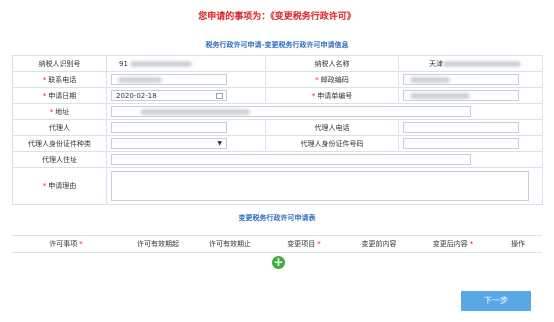 This screenshot has height=322, width=554. Describe the element at coordinates (332, 79) in the screenshot. I see `postcode-label: * 邮政编码` at that location.